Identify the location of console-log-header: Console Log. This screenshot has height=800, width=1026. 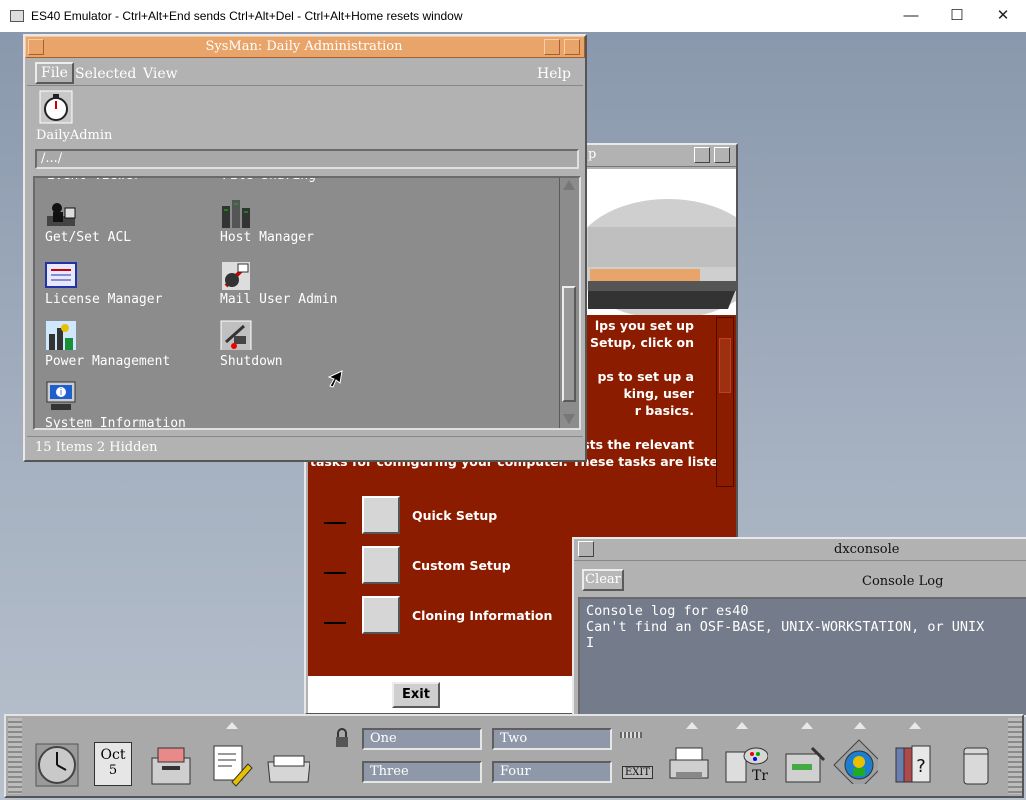
(903, 581).